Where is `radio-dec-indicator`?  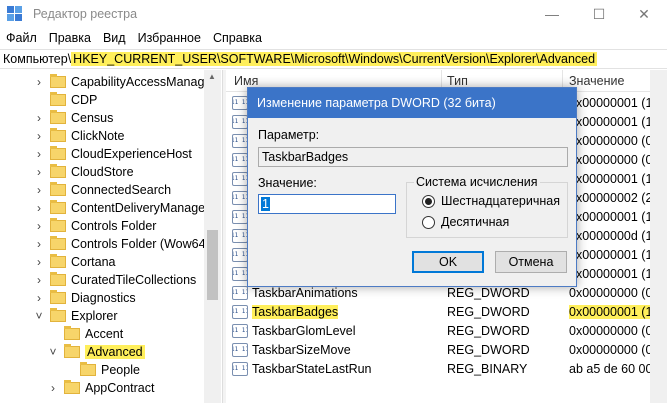
radio-dec-indicator is located at coordinates (428, 222).